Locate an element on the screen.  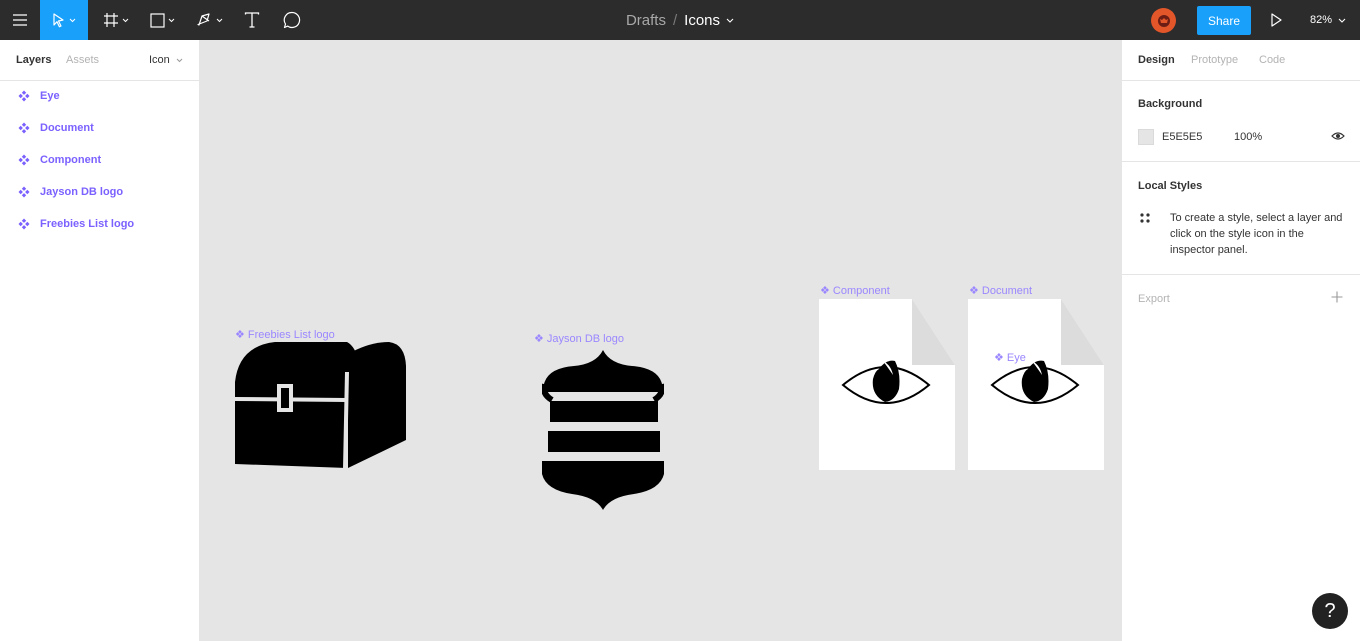
present-button is located at coordinates (1276, 22).